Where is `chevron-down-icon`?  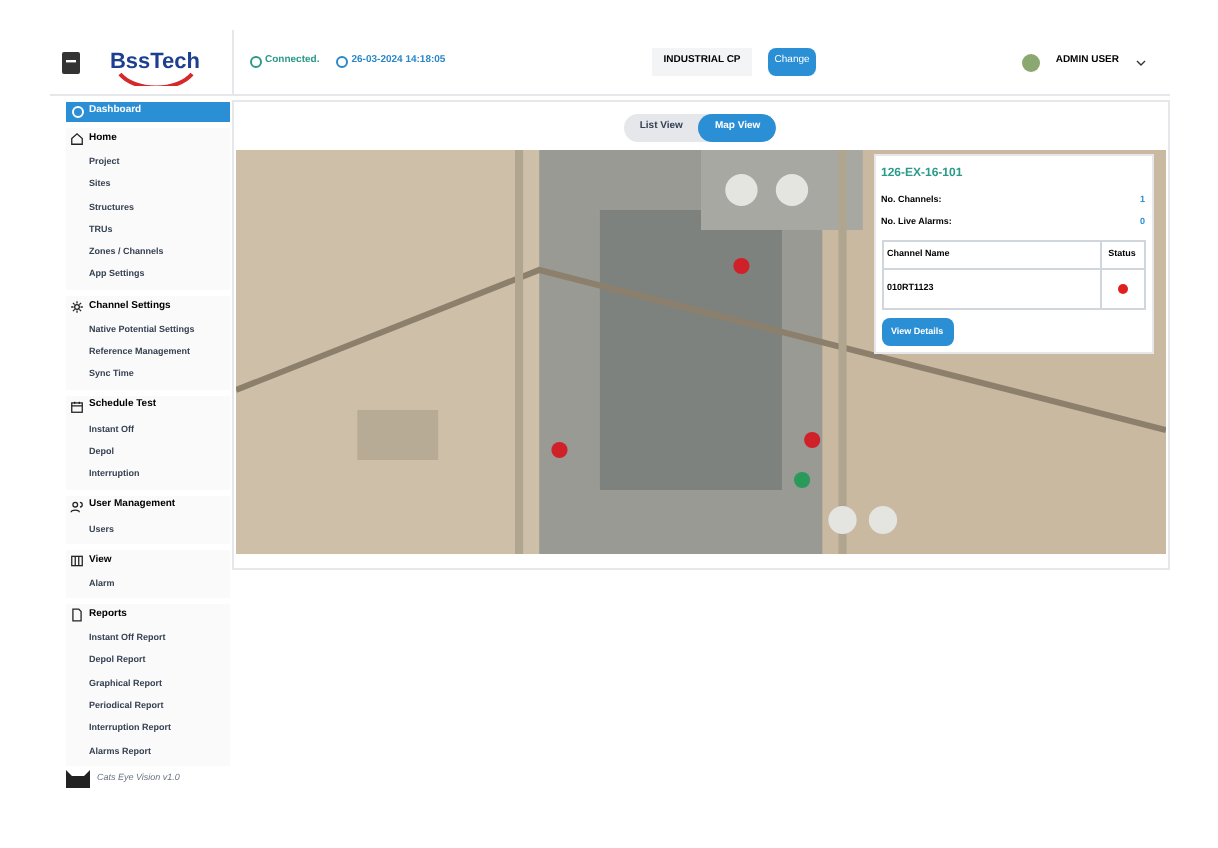 chevron-down-icon is located at coordinates (1140, 62).